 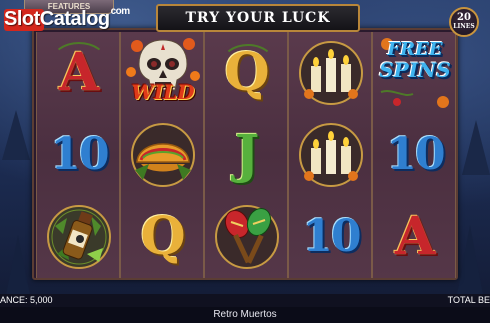 I want to click on symbol-skull-wild: WILD, so click(x=163, y=73).